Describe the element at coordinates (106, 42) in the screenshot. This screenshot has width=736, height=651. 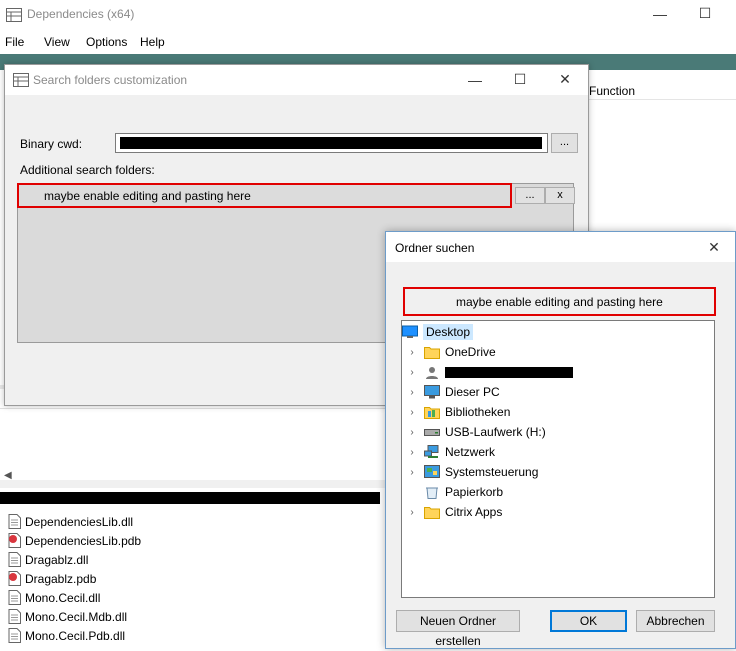
I see `menu-options: Options` at that location.